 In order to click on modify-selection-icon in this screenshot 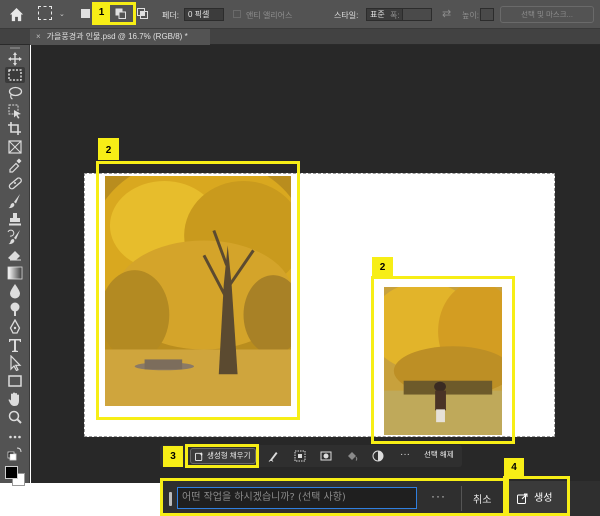, I will do `click(274, 456)`.